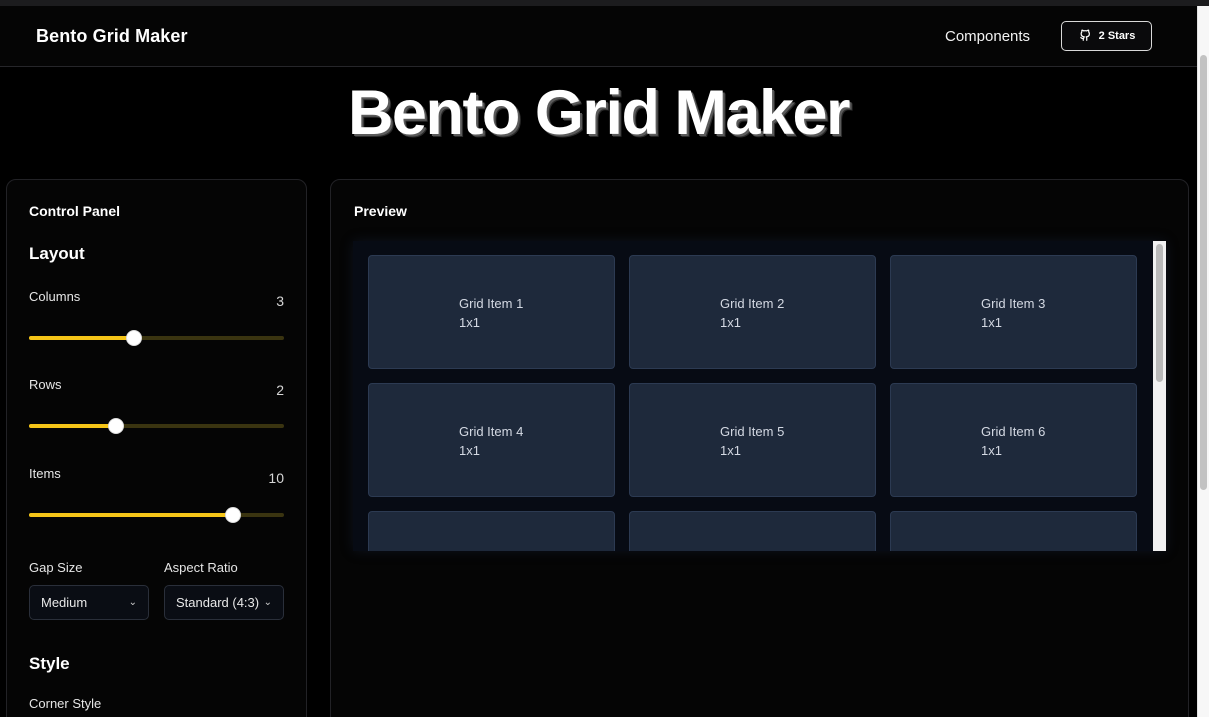 This screenshot has width=1209, height=717. Describe the element at coordinates (1085, 36) in the screenshot. I see `github-icon` at that location.